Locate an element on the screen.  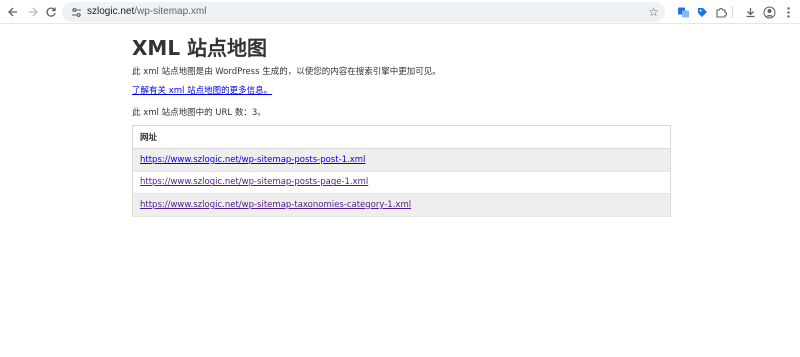
avatar-icon is located at coordinates (769, 12).